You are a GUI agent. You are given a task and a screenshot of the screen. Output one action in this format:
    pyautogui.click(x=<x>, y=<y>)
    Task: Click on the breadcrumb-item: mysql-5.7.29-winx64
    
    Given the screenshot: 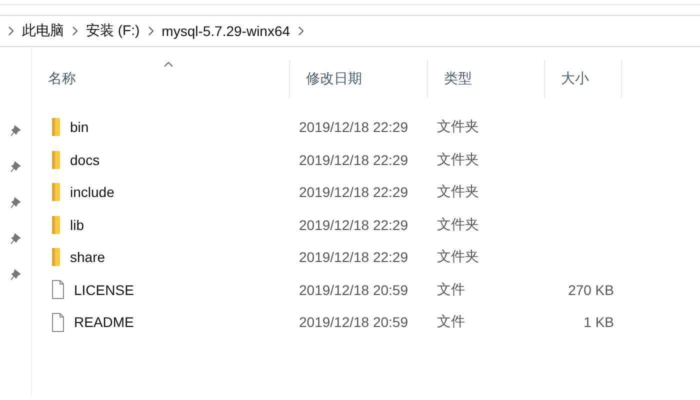 What is the action you would take?
    pyautogui.click(x=226, y=31)
    